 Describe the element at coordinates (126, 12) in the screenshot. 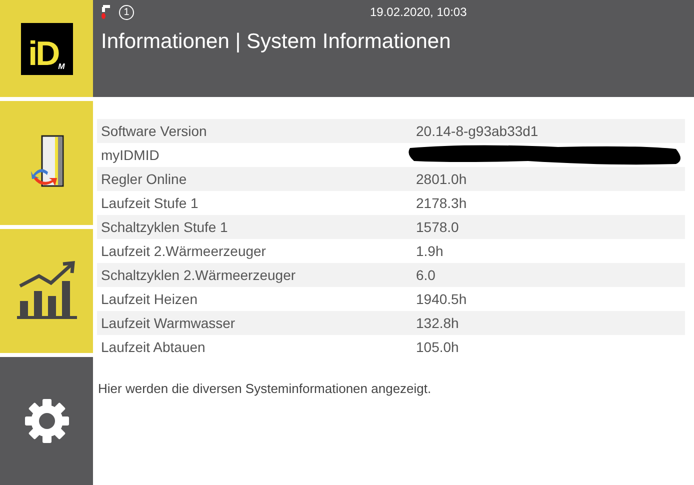

I see `notification-badge: 1` at that location.